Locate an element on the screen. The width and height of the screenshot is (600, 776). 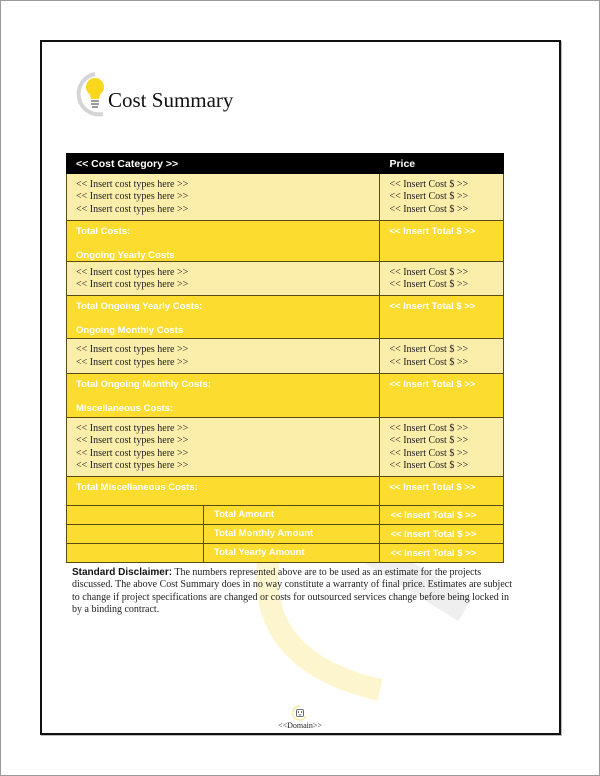
summary-row: Total Amount << Insert Total $ >> is located at coordinates (284, 515).